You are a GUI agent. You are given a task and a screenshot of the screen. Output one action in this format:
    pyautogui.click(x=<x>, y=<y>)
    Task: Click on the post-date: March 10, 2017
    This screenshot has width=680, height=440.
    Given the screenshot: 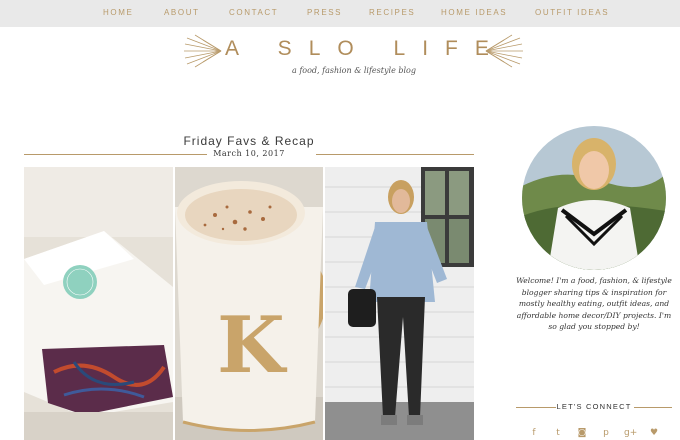 What is the action you would take?
    pyautogui.click(x=249, y=153)
    